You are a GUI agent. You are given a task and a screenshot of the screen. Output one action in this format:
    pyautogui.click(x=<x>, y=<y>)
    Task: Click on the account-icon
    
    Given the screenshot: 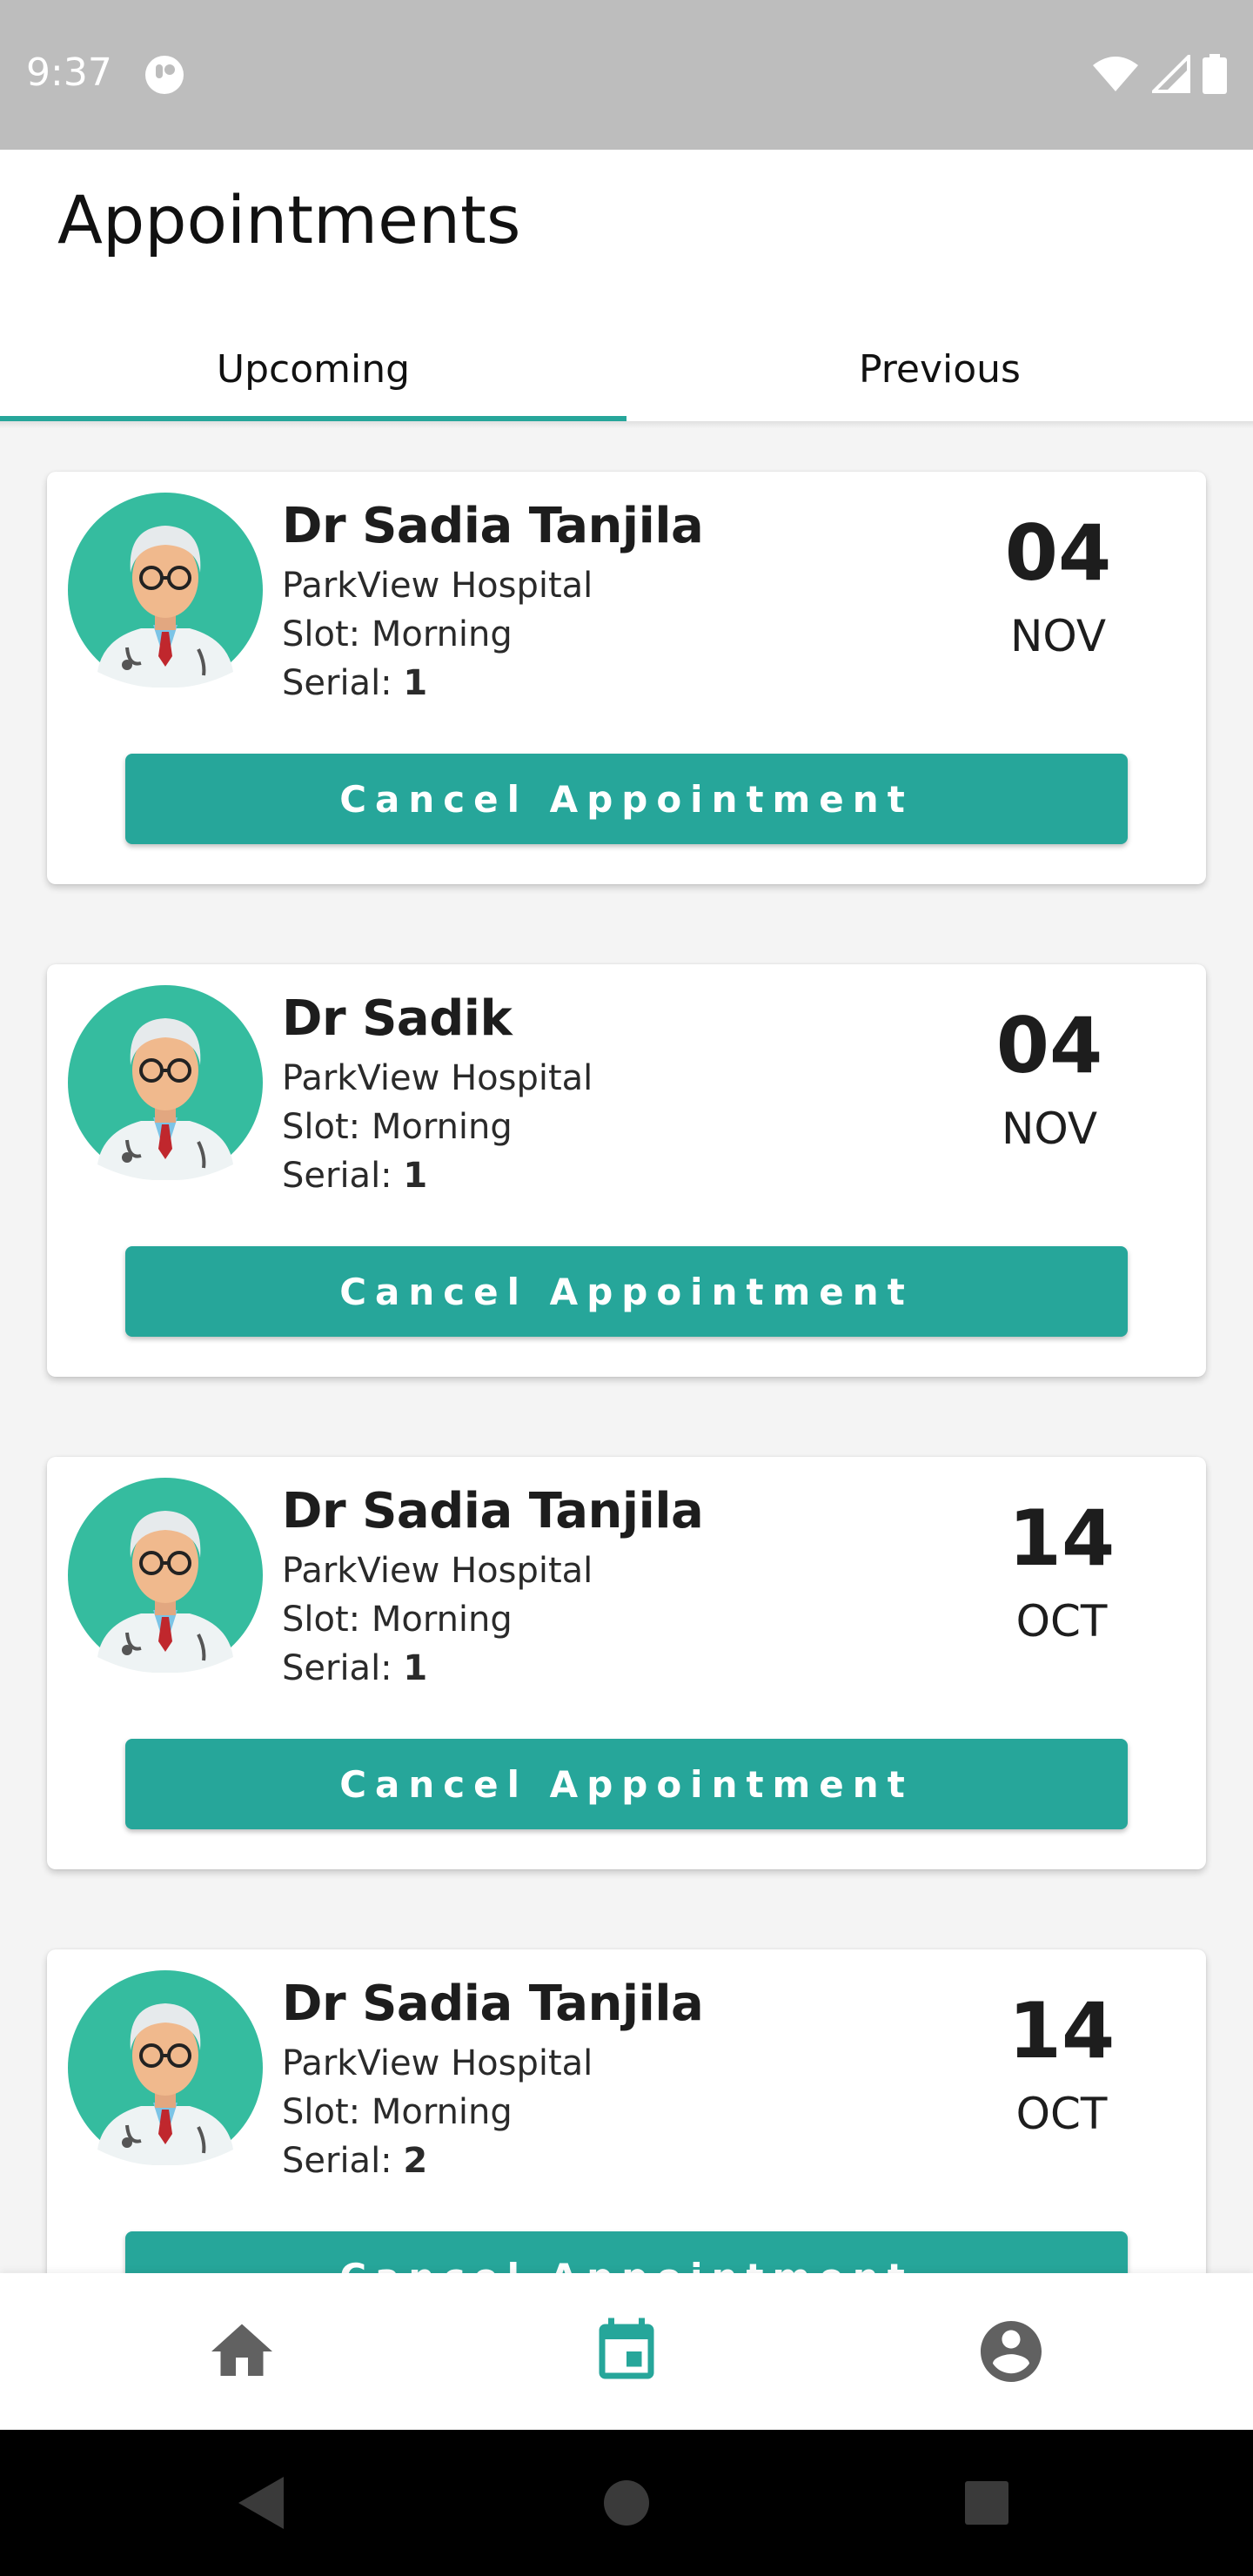 What is the action you would take?
    pyautogui.click(x=1011, y=2351)
    